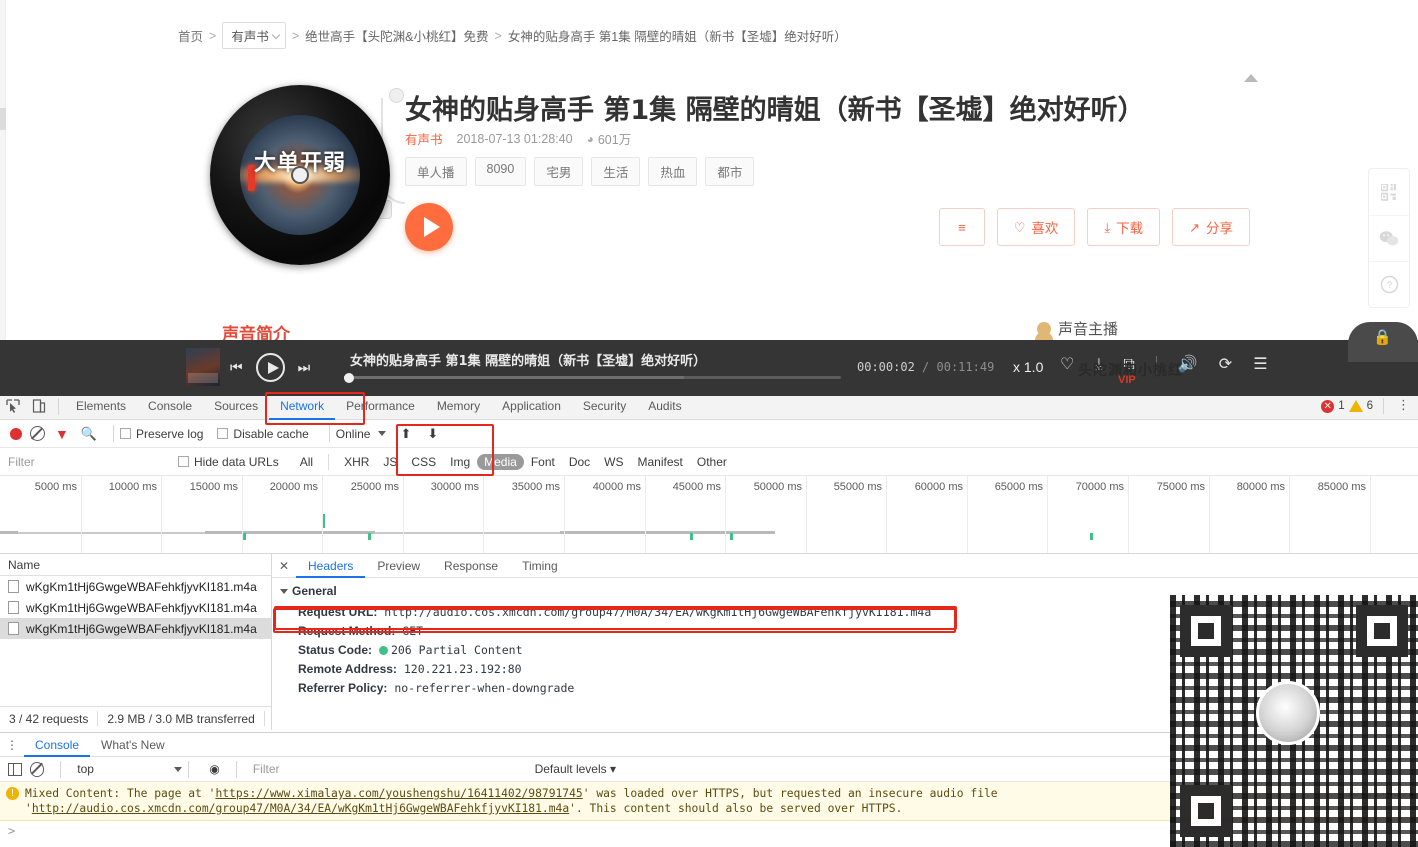 This screenshot has width=1418, height=847. What do you see at coordinates (12, 745) in the screenshot?
I see `drawer-more-icon: ⋮` at bounding box center [12, 745].